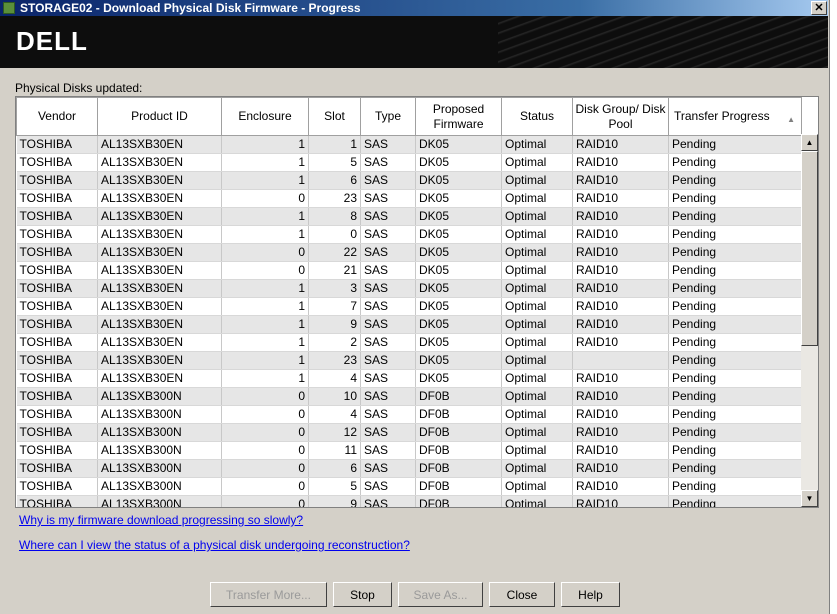 The width and height of the screenshot is (837, 614). Describe the element at coordinates (362, 594) in the screenshot. I see `stop-button: Stop` at that location.